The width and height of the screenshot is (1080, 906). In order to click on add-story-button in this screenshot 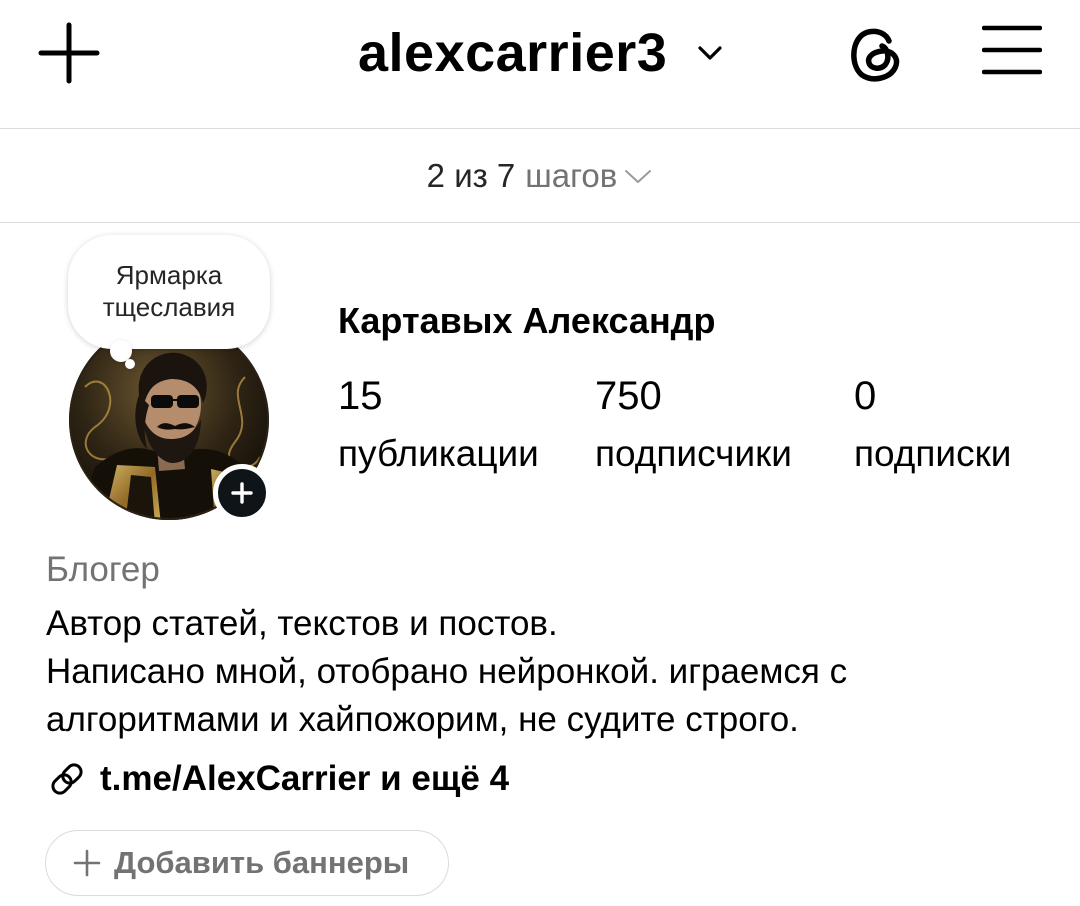, I will do `click(242, 493)`.